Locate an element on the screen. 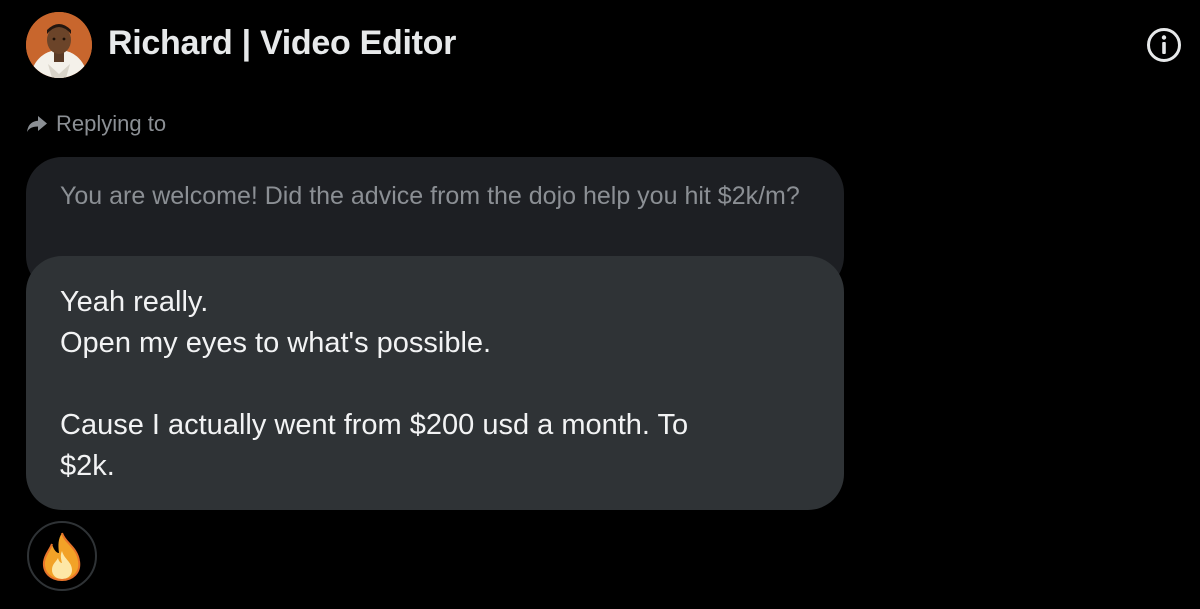  replying-to-label: Replying to is located at coordinates (96, 124).